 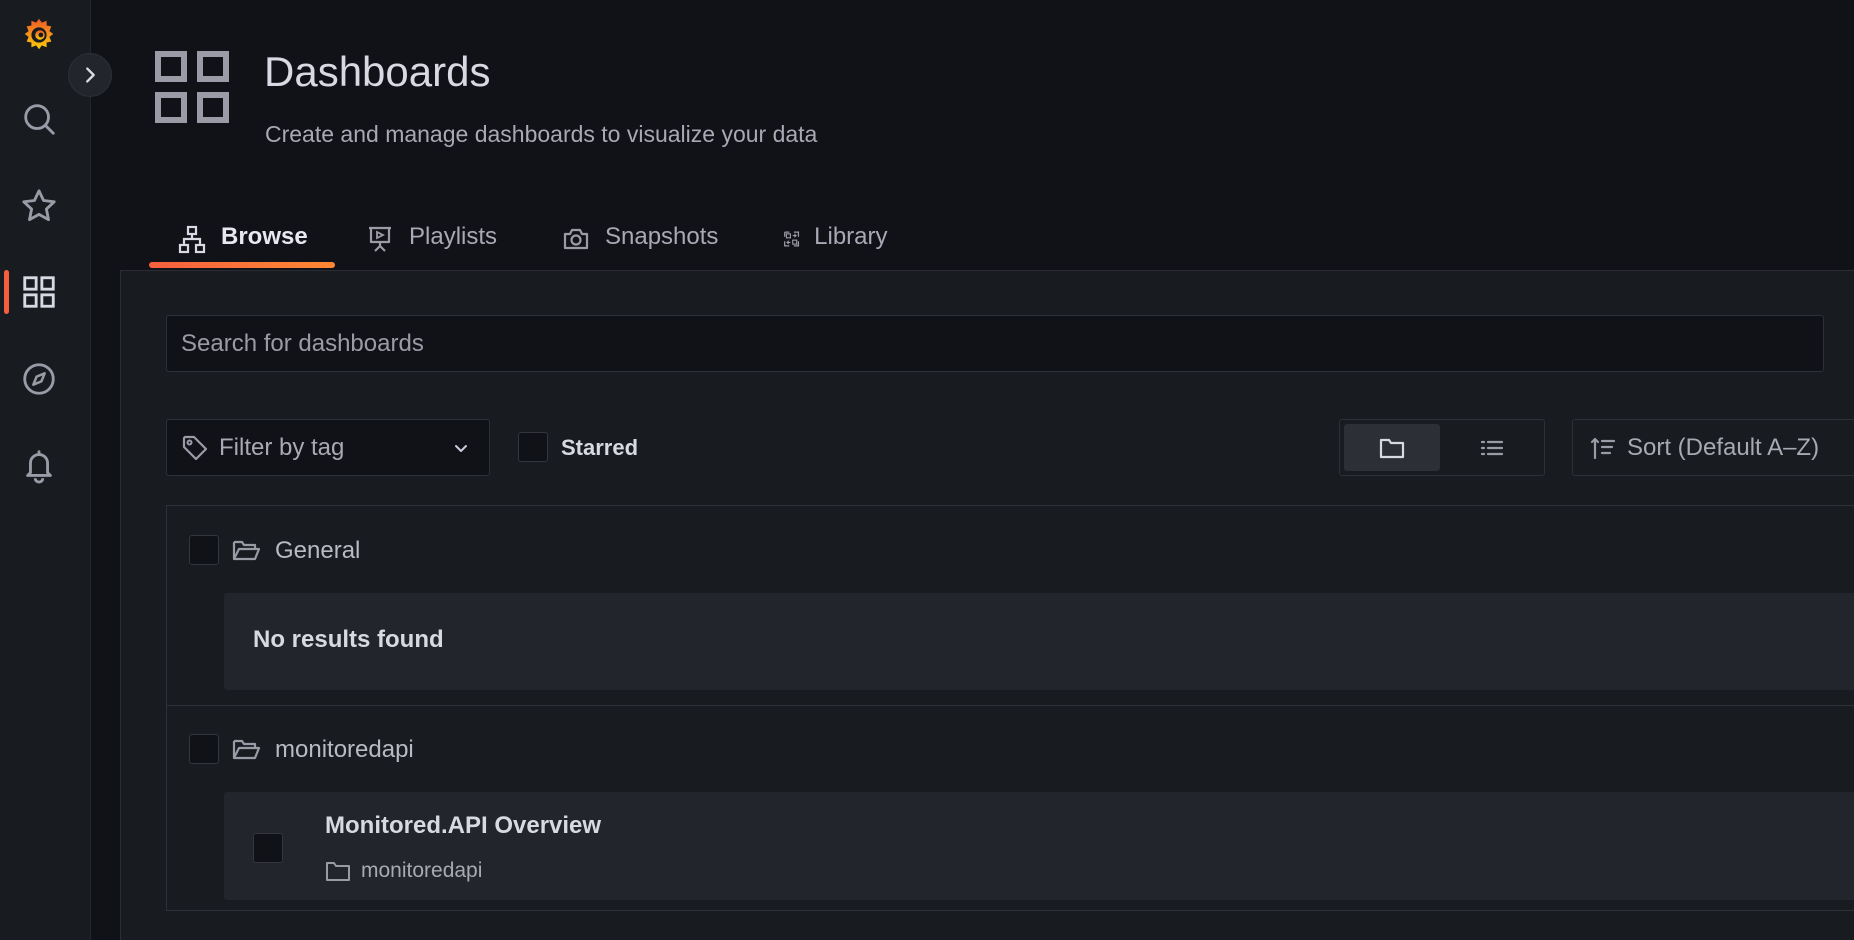 What do you see at coordinates (192, 87) in the screenshot?
I see `dashboards-page-icon` at bounding box center [192, 87].